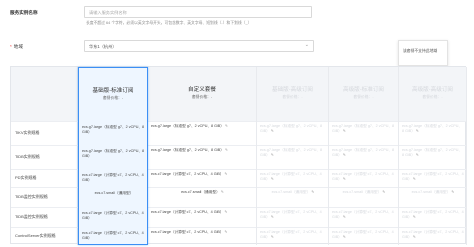 This screenshot has width=474, height=247. Describe the element at coordinates (103, 46) in the screenshot. I see `region-select-value: 华东1（杭州）` at that location.